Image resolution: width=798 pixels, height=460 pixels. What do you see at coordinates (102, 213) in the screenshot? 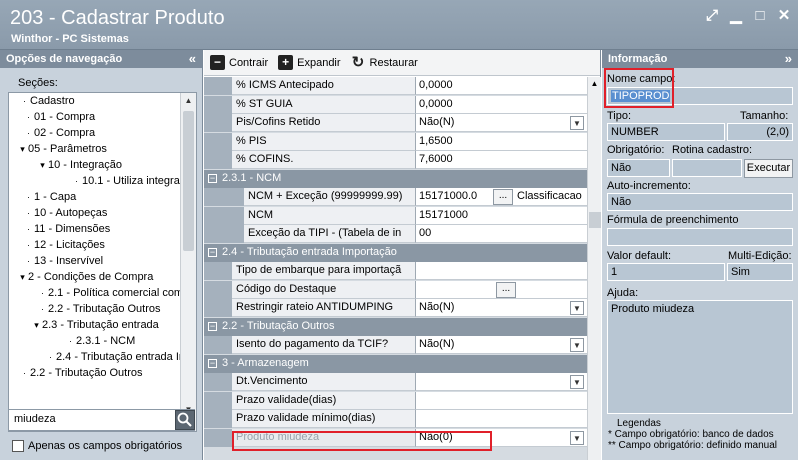
I see `tree-item: · 10 - Autopeças` at bounding box center [102, 213].